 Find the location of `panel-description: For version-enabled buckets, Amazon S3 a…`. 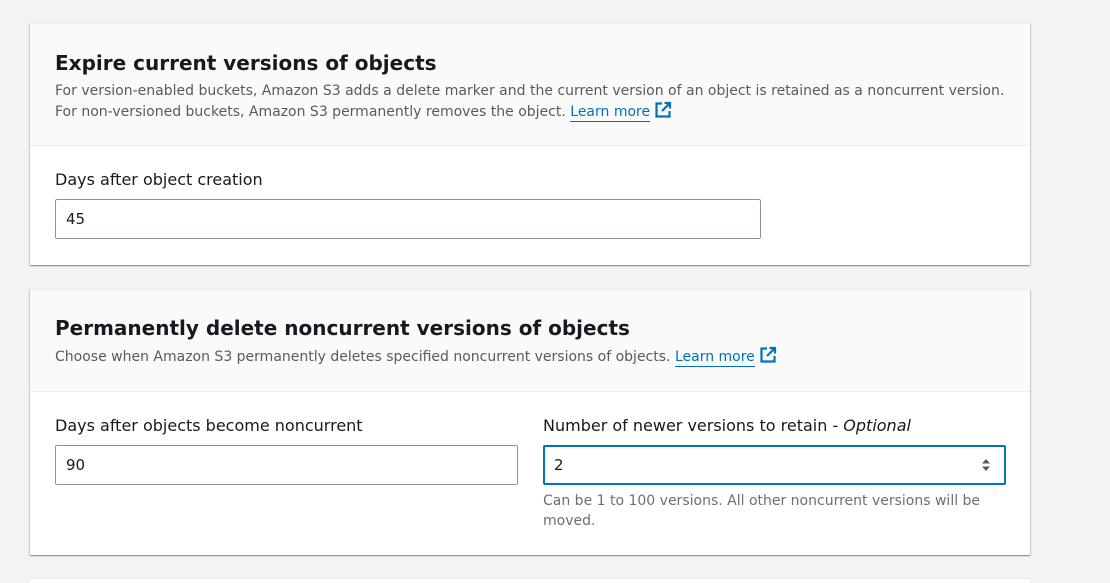

panel-description: For version-enabled buckets, Amazon S3 a… is located at coordinates (530, 101).